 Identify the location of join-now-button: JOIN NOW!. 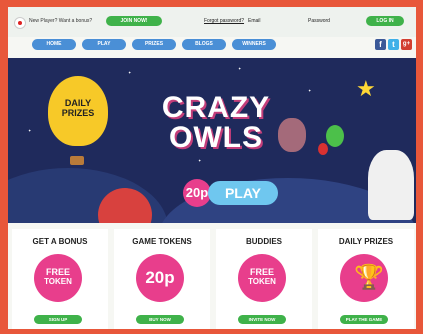
(134, 21).